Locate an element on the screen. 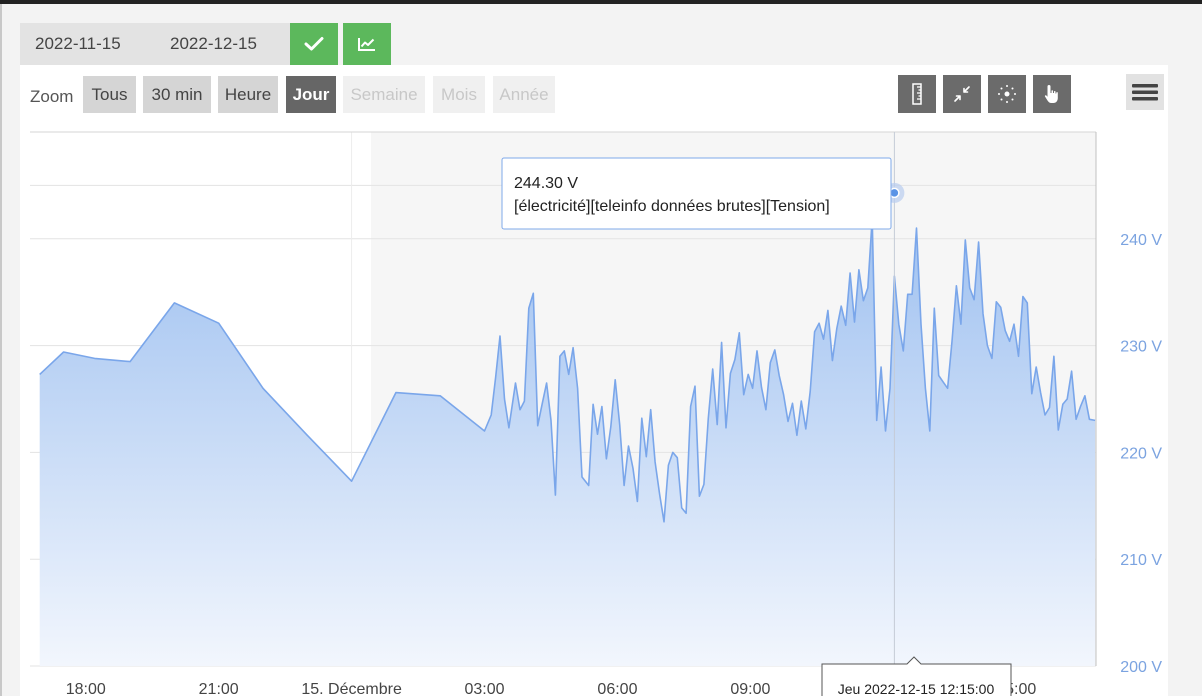  pointer-hand-icon is located at coordinates (1051, 94).